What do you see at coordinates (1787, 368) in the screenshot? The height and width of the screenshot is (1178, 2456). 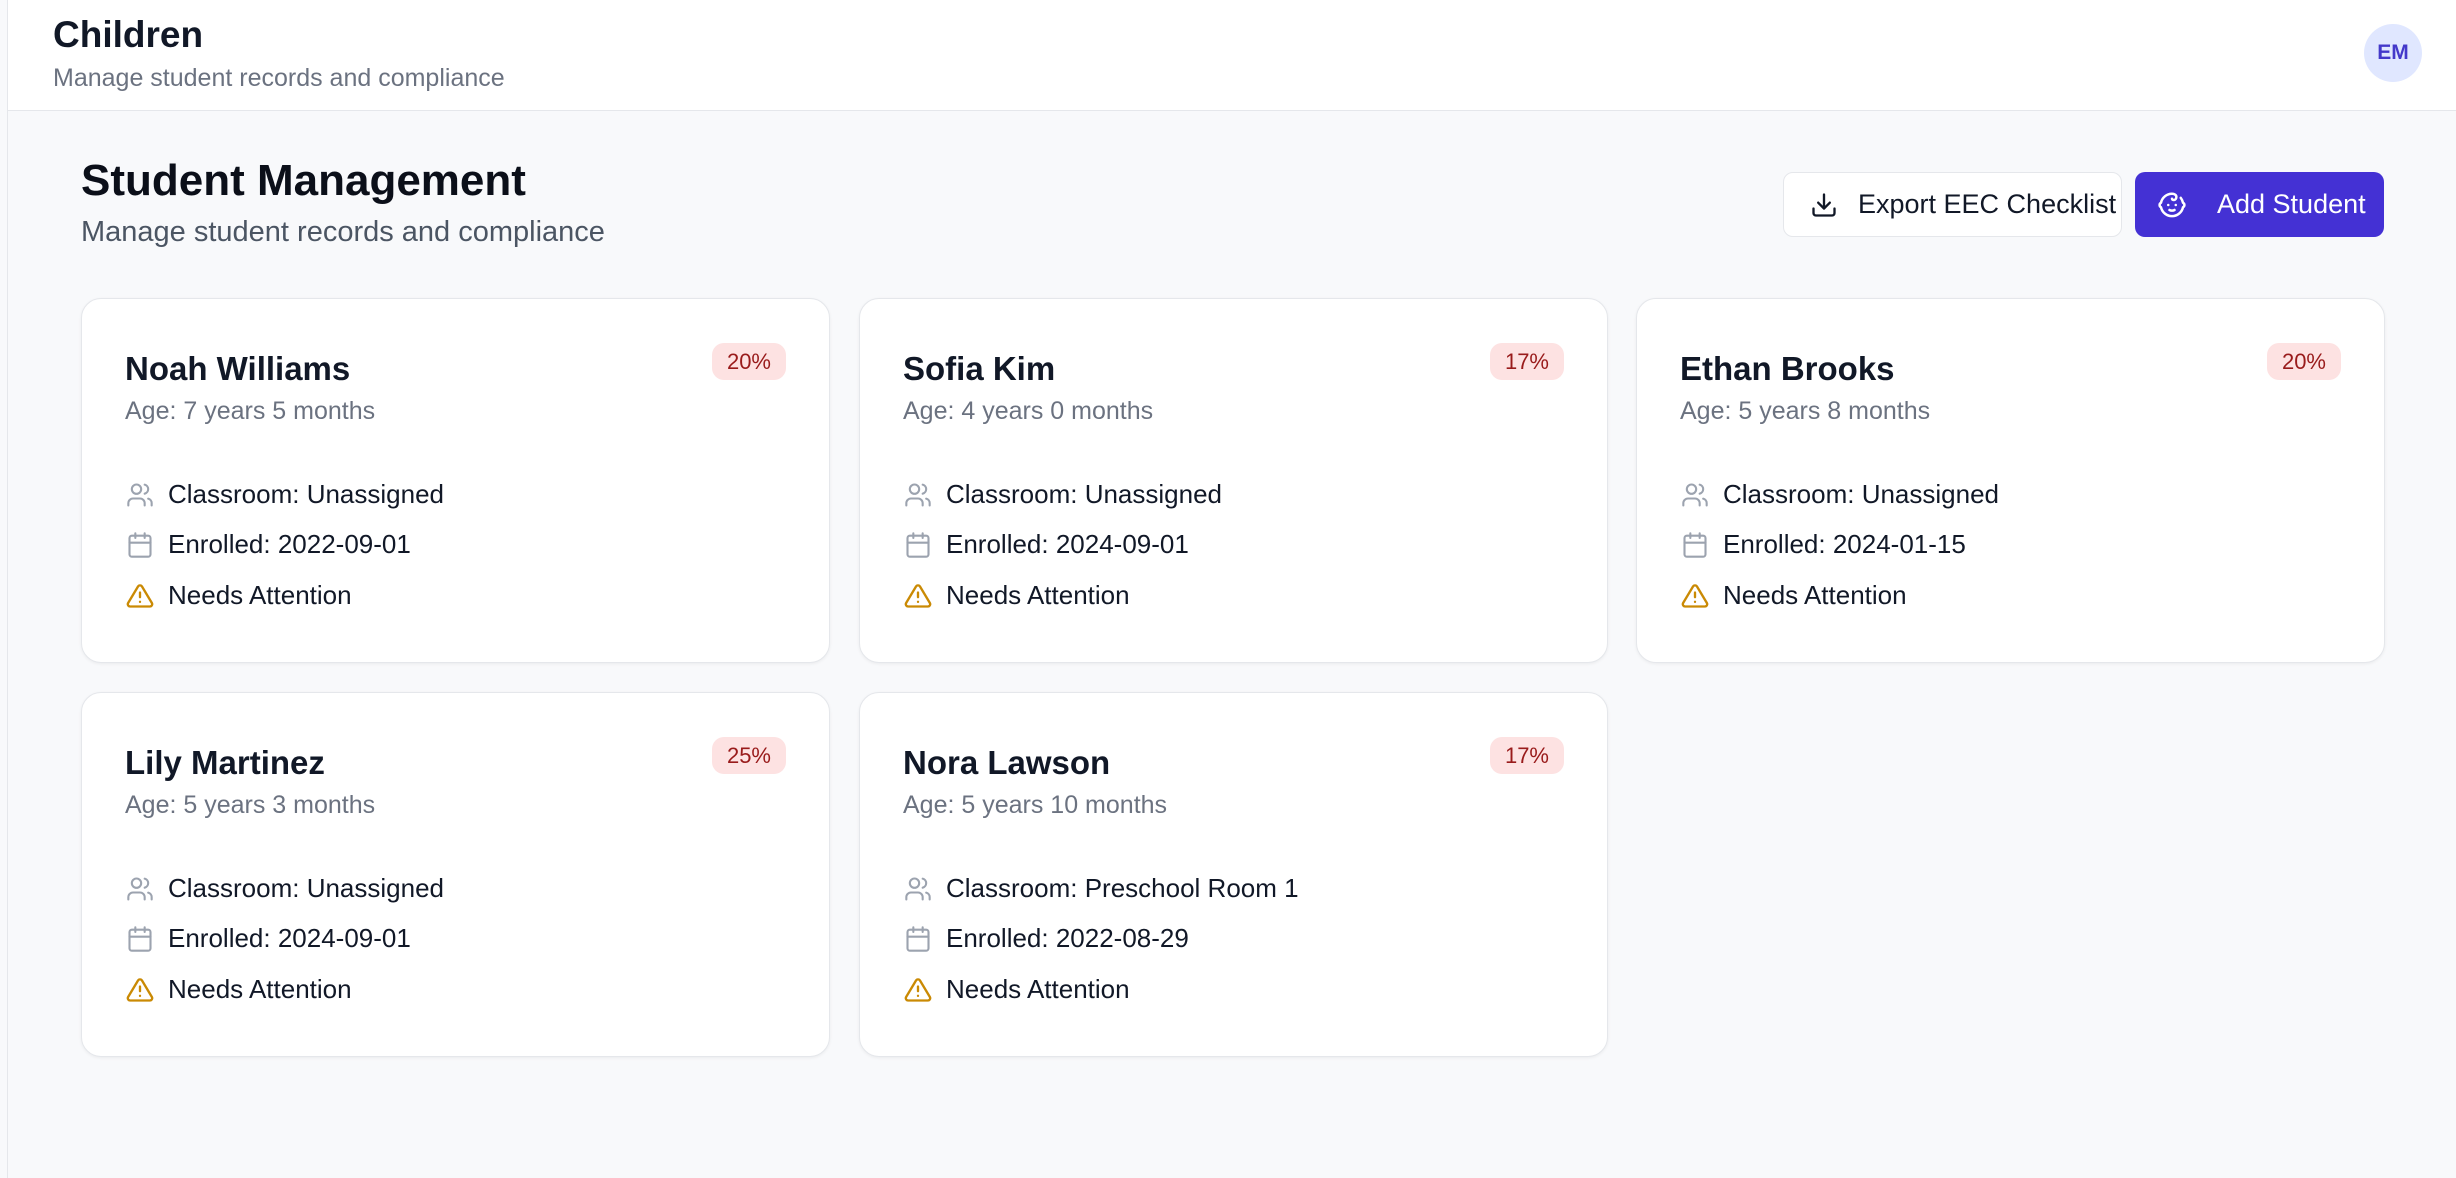 I see `student-name: Ethan Brooks` at bounding box center [1787, 368].